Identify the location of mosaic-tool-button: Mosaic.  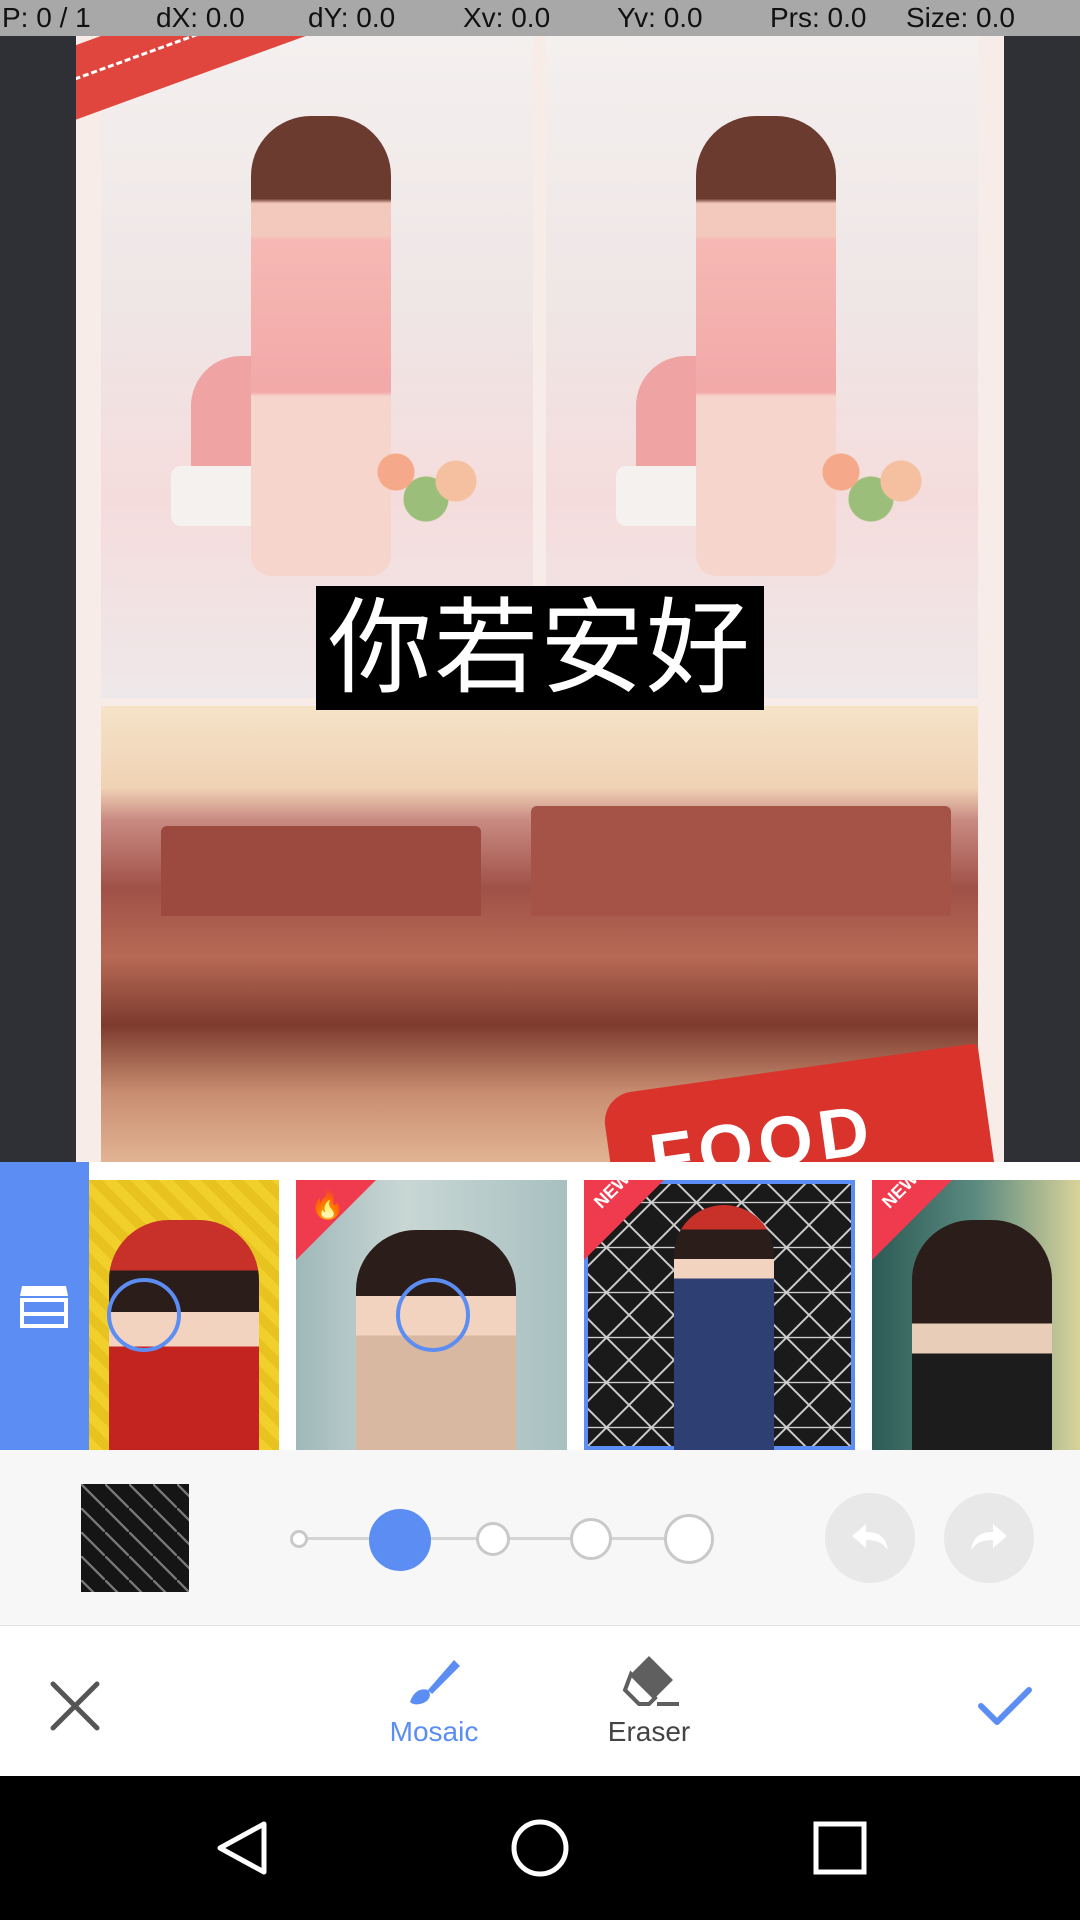
(434, 1701).